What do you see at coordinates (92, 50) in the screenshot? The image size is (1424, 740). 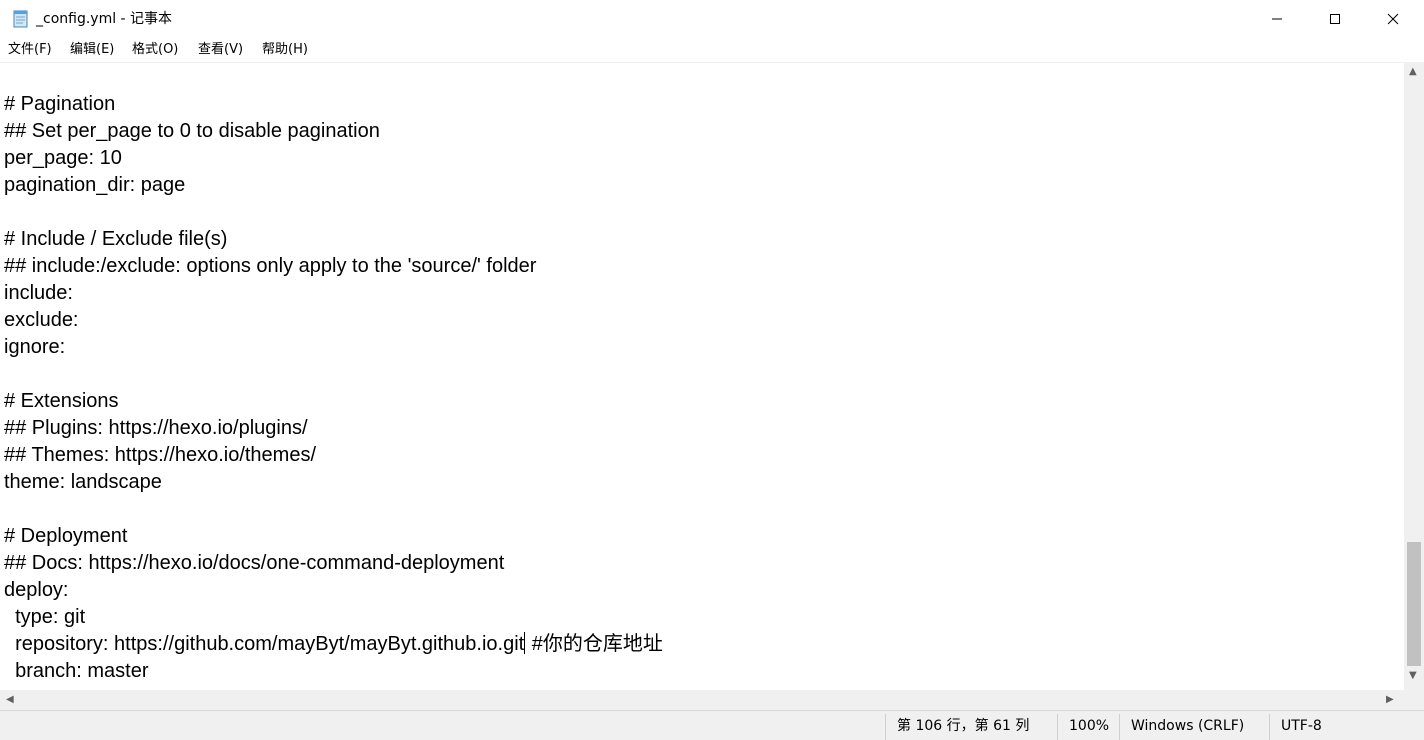 I see `menu-edit: 编辑(E)` at bounding box center [92, 50].